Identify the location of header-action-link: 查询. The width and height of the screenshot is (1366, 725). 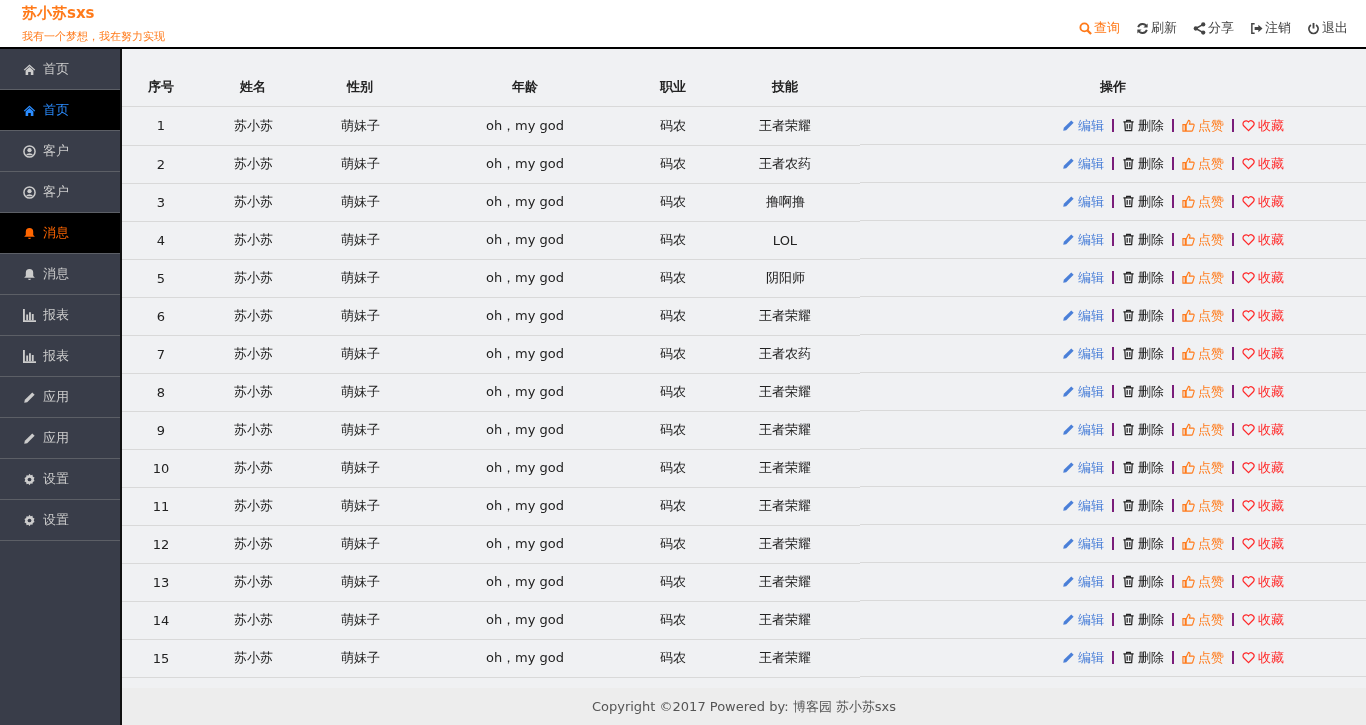
(1099, 28).